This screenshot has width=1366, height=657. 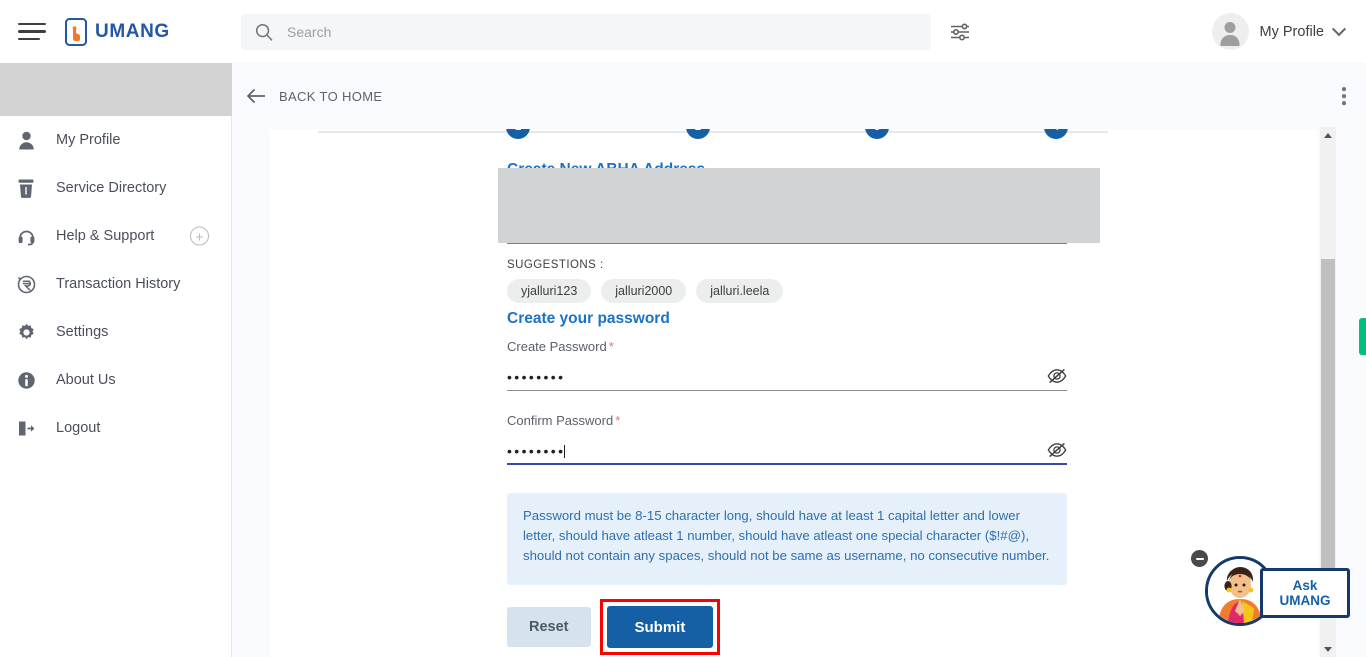 I want to click on stepper-step-3: 3, so click(x=877, y=134).